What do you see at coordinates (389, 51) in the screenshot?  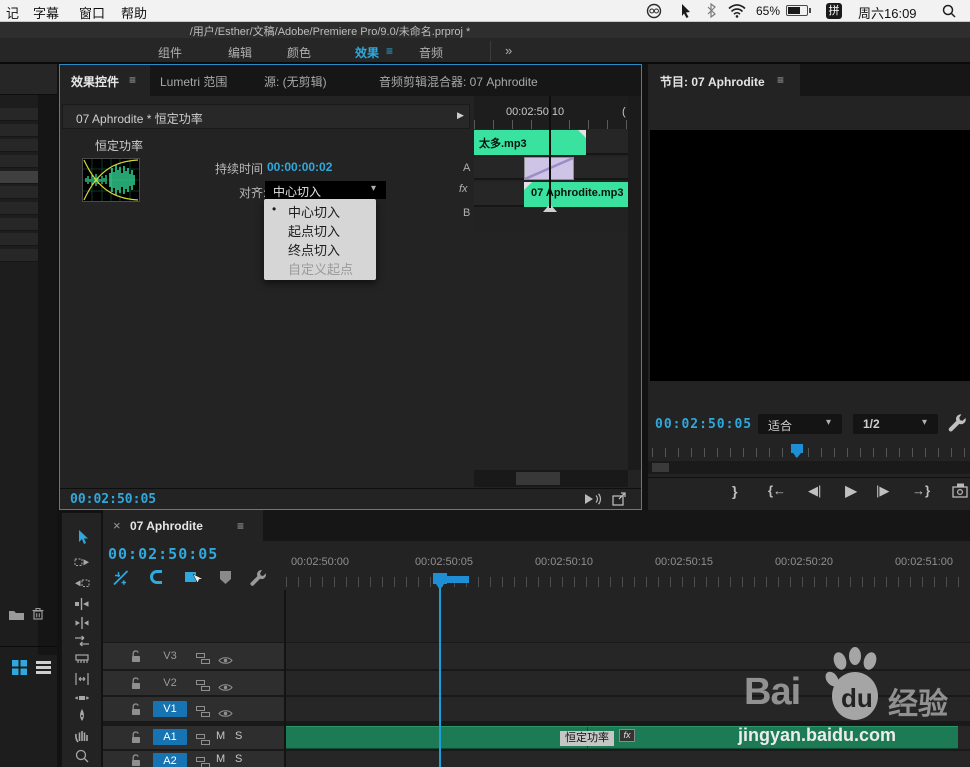 I see `workspace-tab-menu-icon: ≡` at bounding box center [389, 51].